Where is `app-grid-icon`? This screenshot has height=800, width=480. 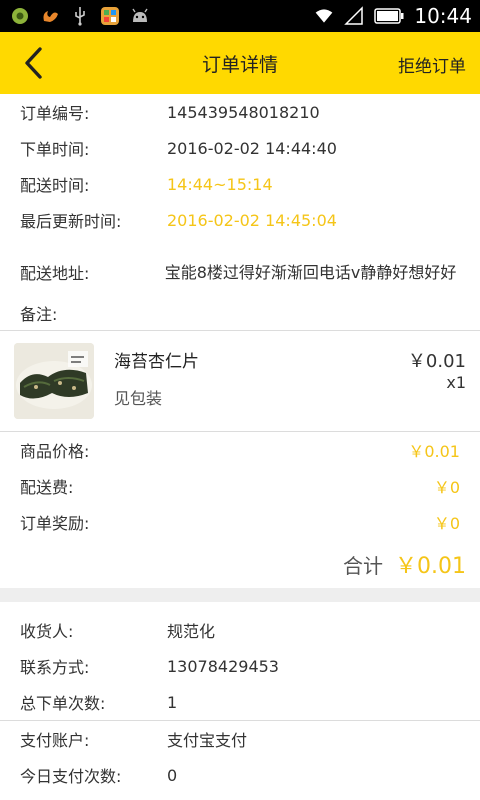
app-grid-icon is located at coordinates (110, 16).